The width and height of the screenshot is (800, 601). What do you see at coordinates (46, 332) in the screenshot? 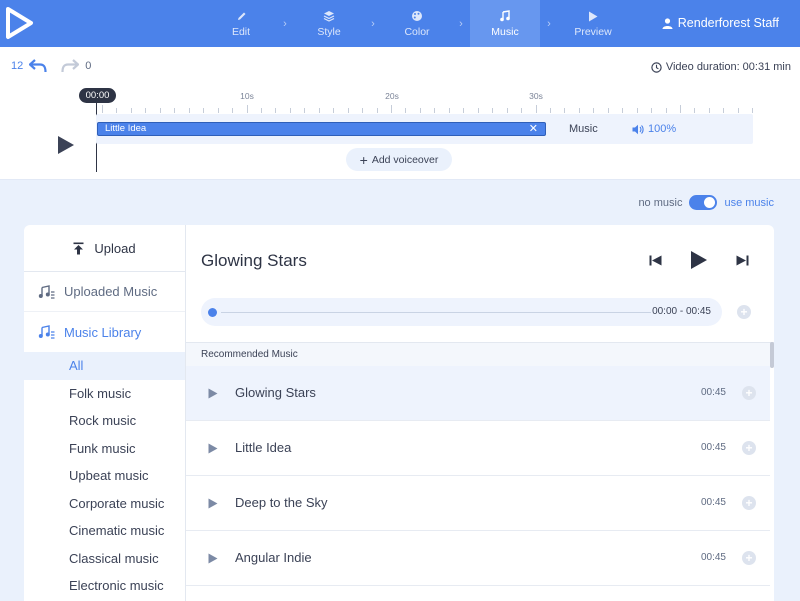
I see `music-library-icon` at bounding box center [46, 332].